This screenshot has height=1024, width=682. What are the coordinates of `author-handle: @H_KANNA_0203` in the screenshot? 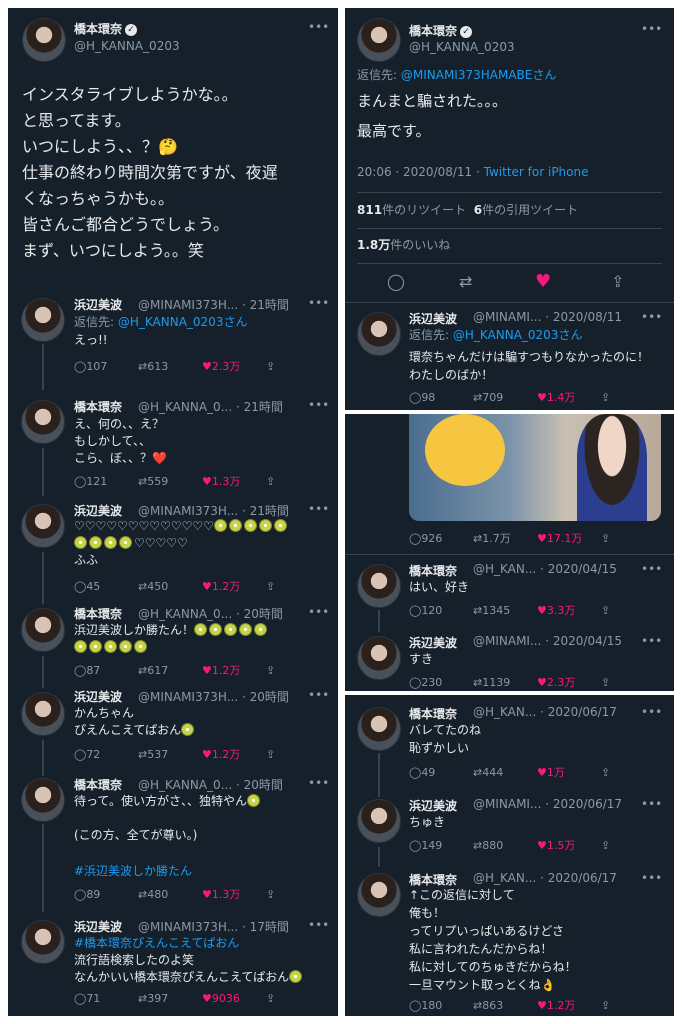 It's located at (127, 46).